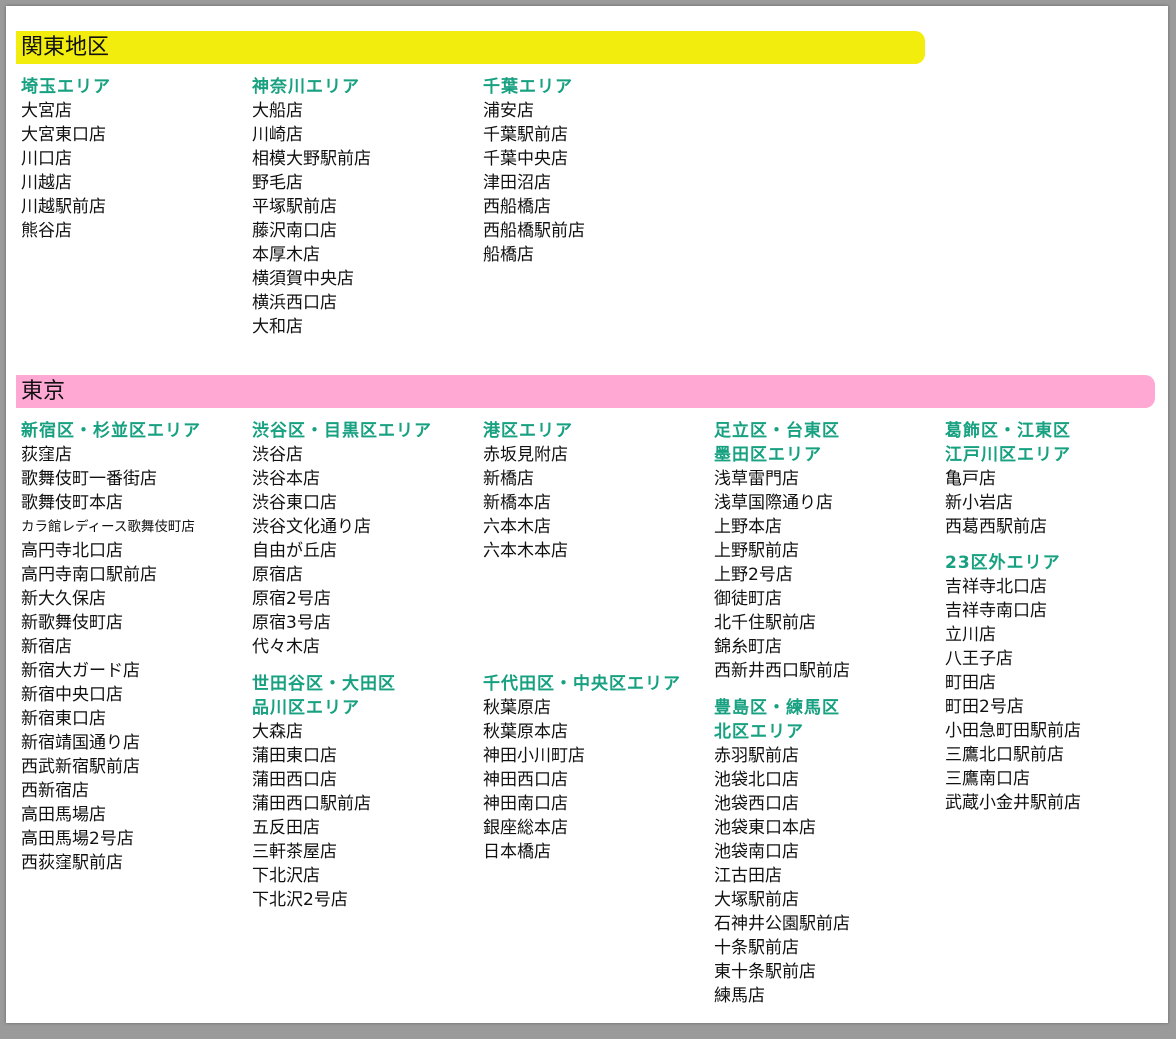  Describe the element at coordinates (508, 479) in the screenshot. I see `store-name: 新橋店` at that location.